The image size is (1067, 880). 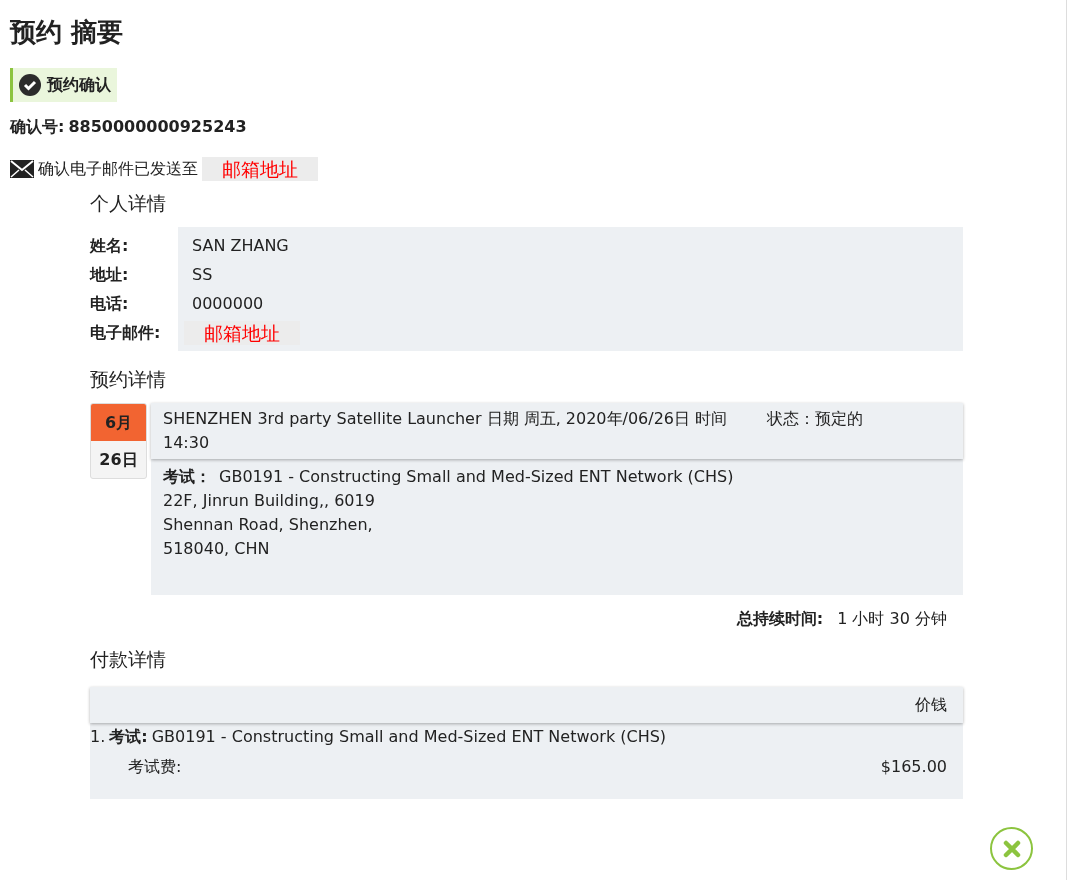 What do you see at coordinates (155, 767) in the screenshot?
I see `fee-label: 考试费:` at bounding box center [155, 767].